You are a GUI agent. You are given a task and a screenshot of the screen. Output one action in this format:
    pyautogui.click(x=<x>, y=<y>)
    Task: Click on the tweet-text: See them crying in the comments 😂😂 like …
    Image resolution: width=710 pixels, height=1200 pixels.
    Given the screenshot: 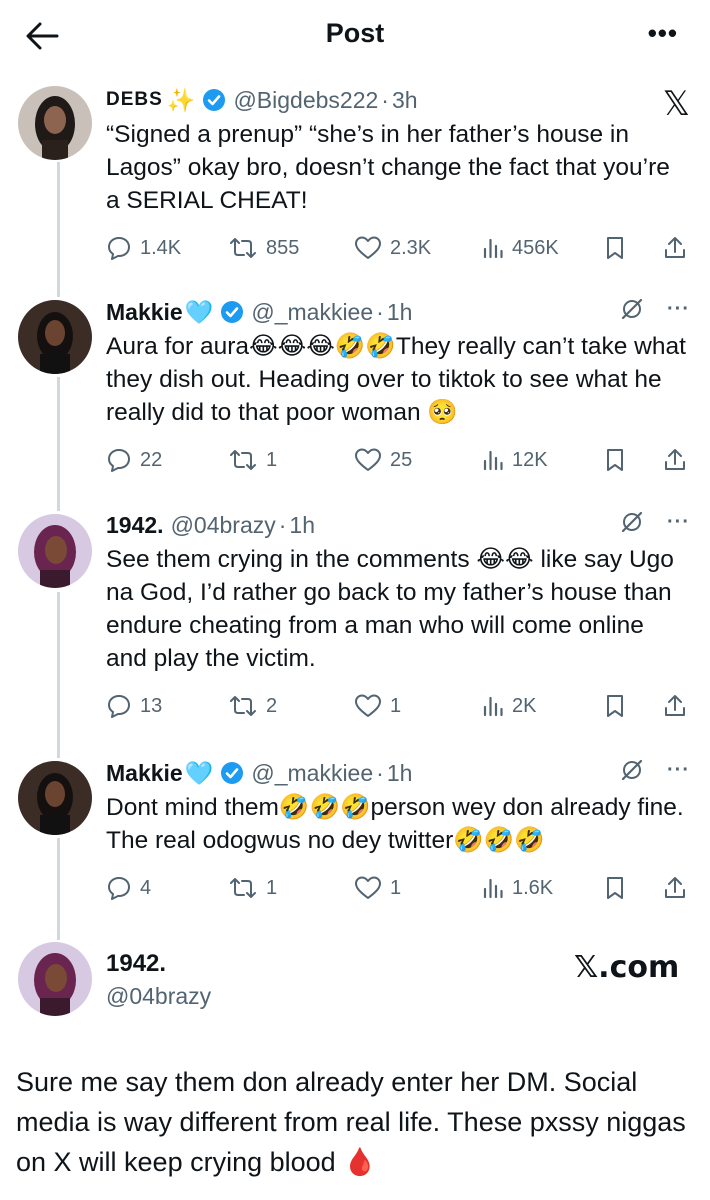 What is the action you would take?
    pyautogui.click(x=390, y=609)
    